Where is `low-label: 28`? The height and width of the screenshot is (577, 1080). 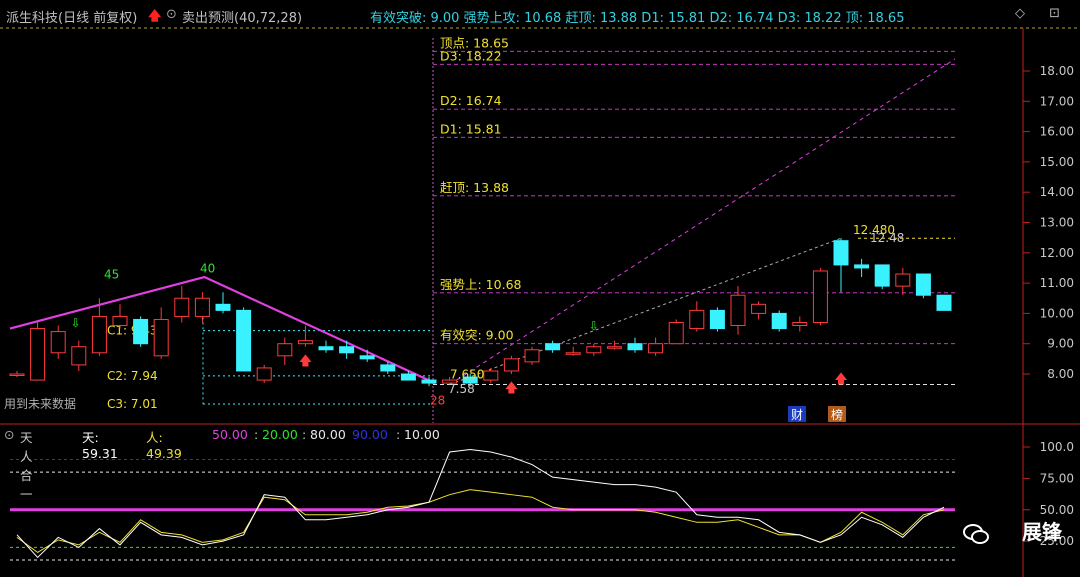 low-label: 28 is located at coordinates (437, 400).